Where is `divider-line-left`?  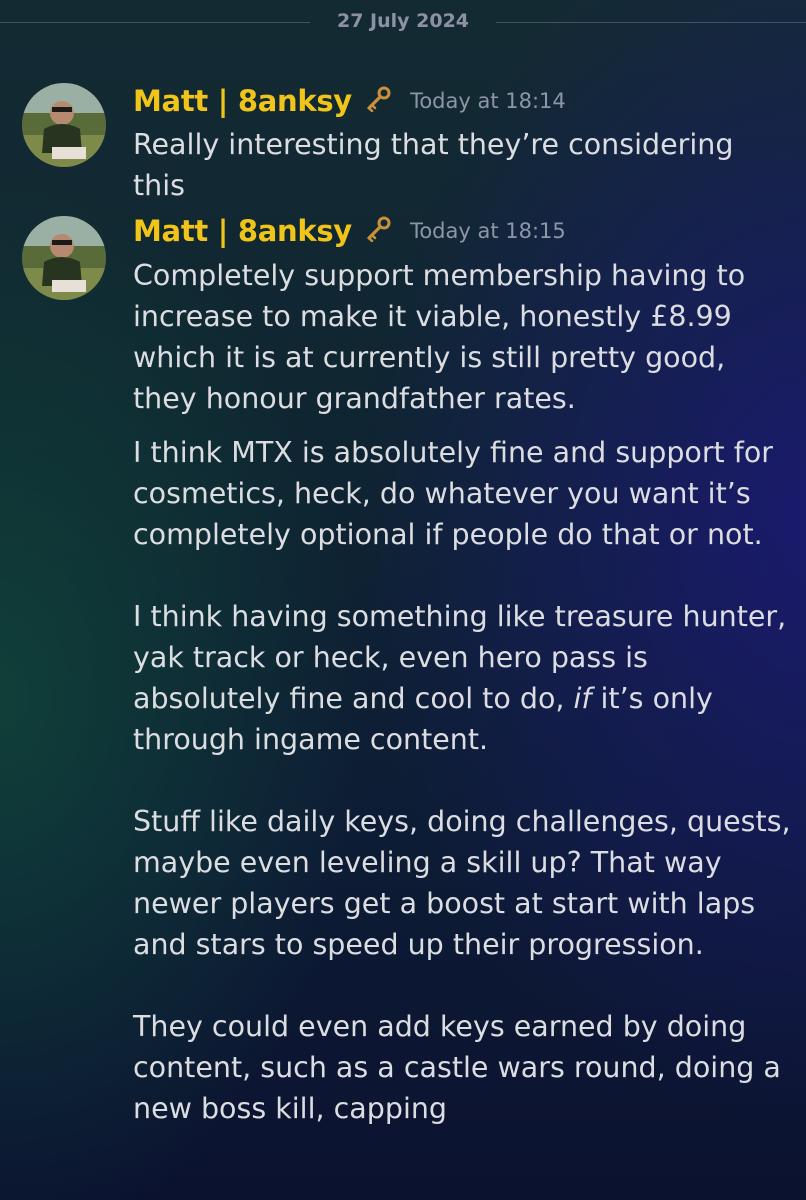
divider-line-left is located at coordinates (155, 22).